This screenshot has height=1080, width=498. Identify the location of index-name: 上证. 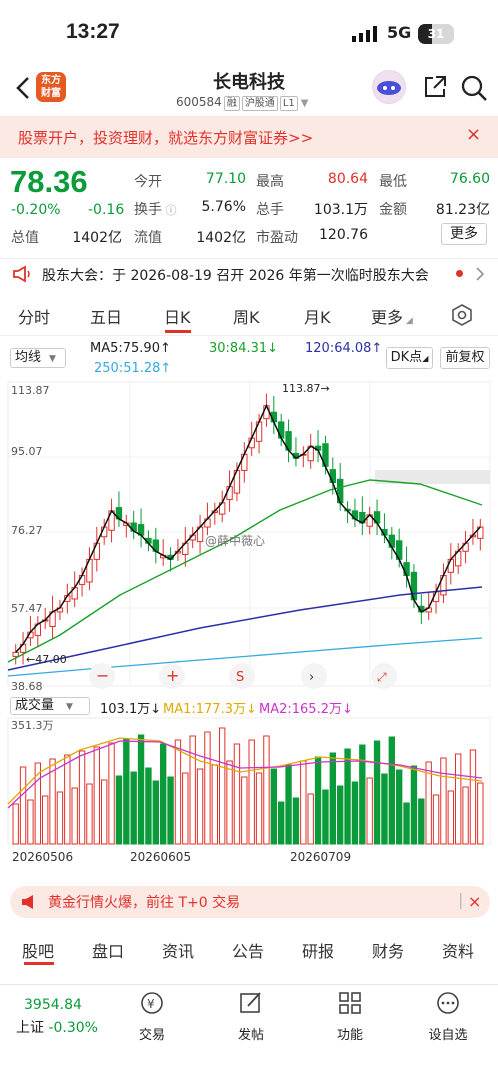
(30, 1028).